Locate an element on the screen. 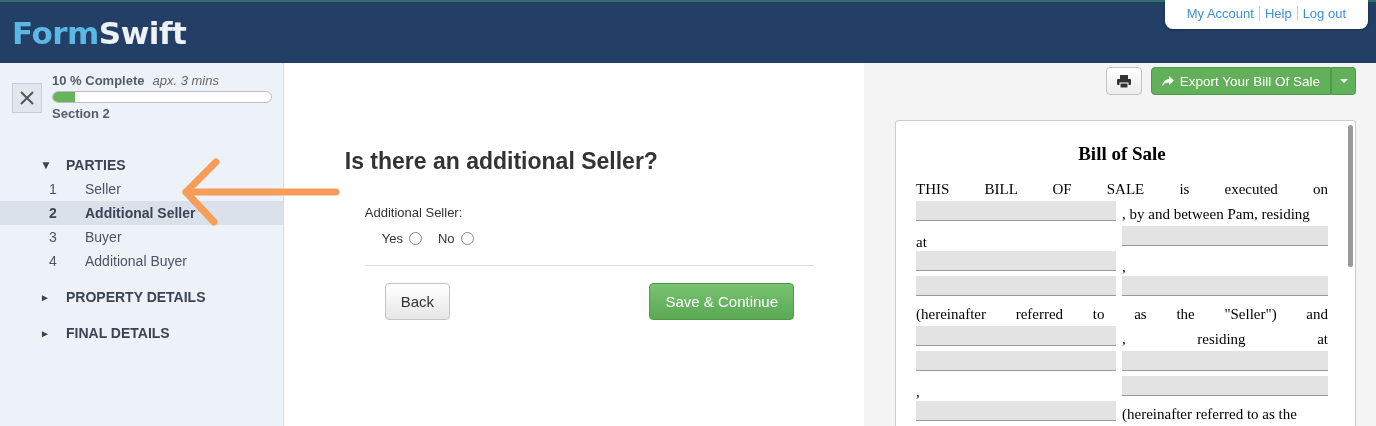  close-icon is located at coordinates (27, 98).